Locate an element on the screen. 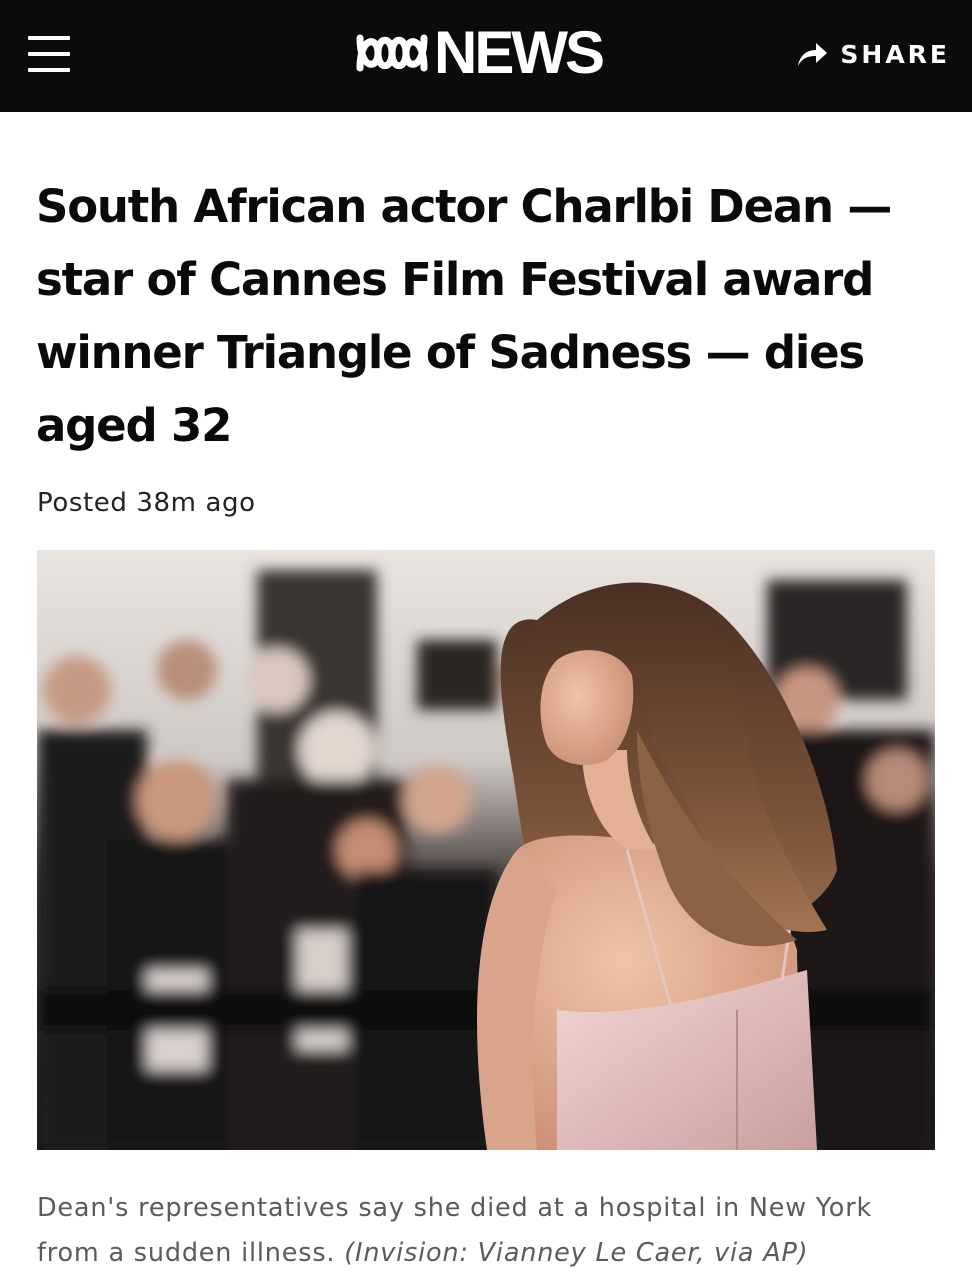 The width and height of the screenshot is (972, 1280). abc-news-logo: NEWS is located at coordinates (480, 52).